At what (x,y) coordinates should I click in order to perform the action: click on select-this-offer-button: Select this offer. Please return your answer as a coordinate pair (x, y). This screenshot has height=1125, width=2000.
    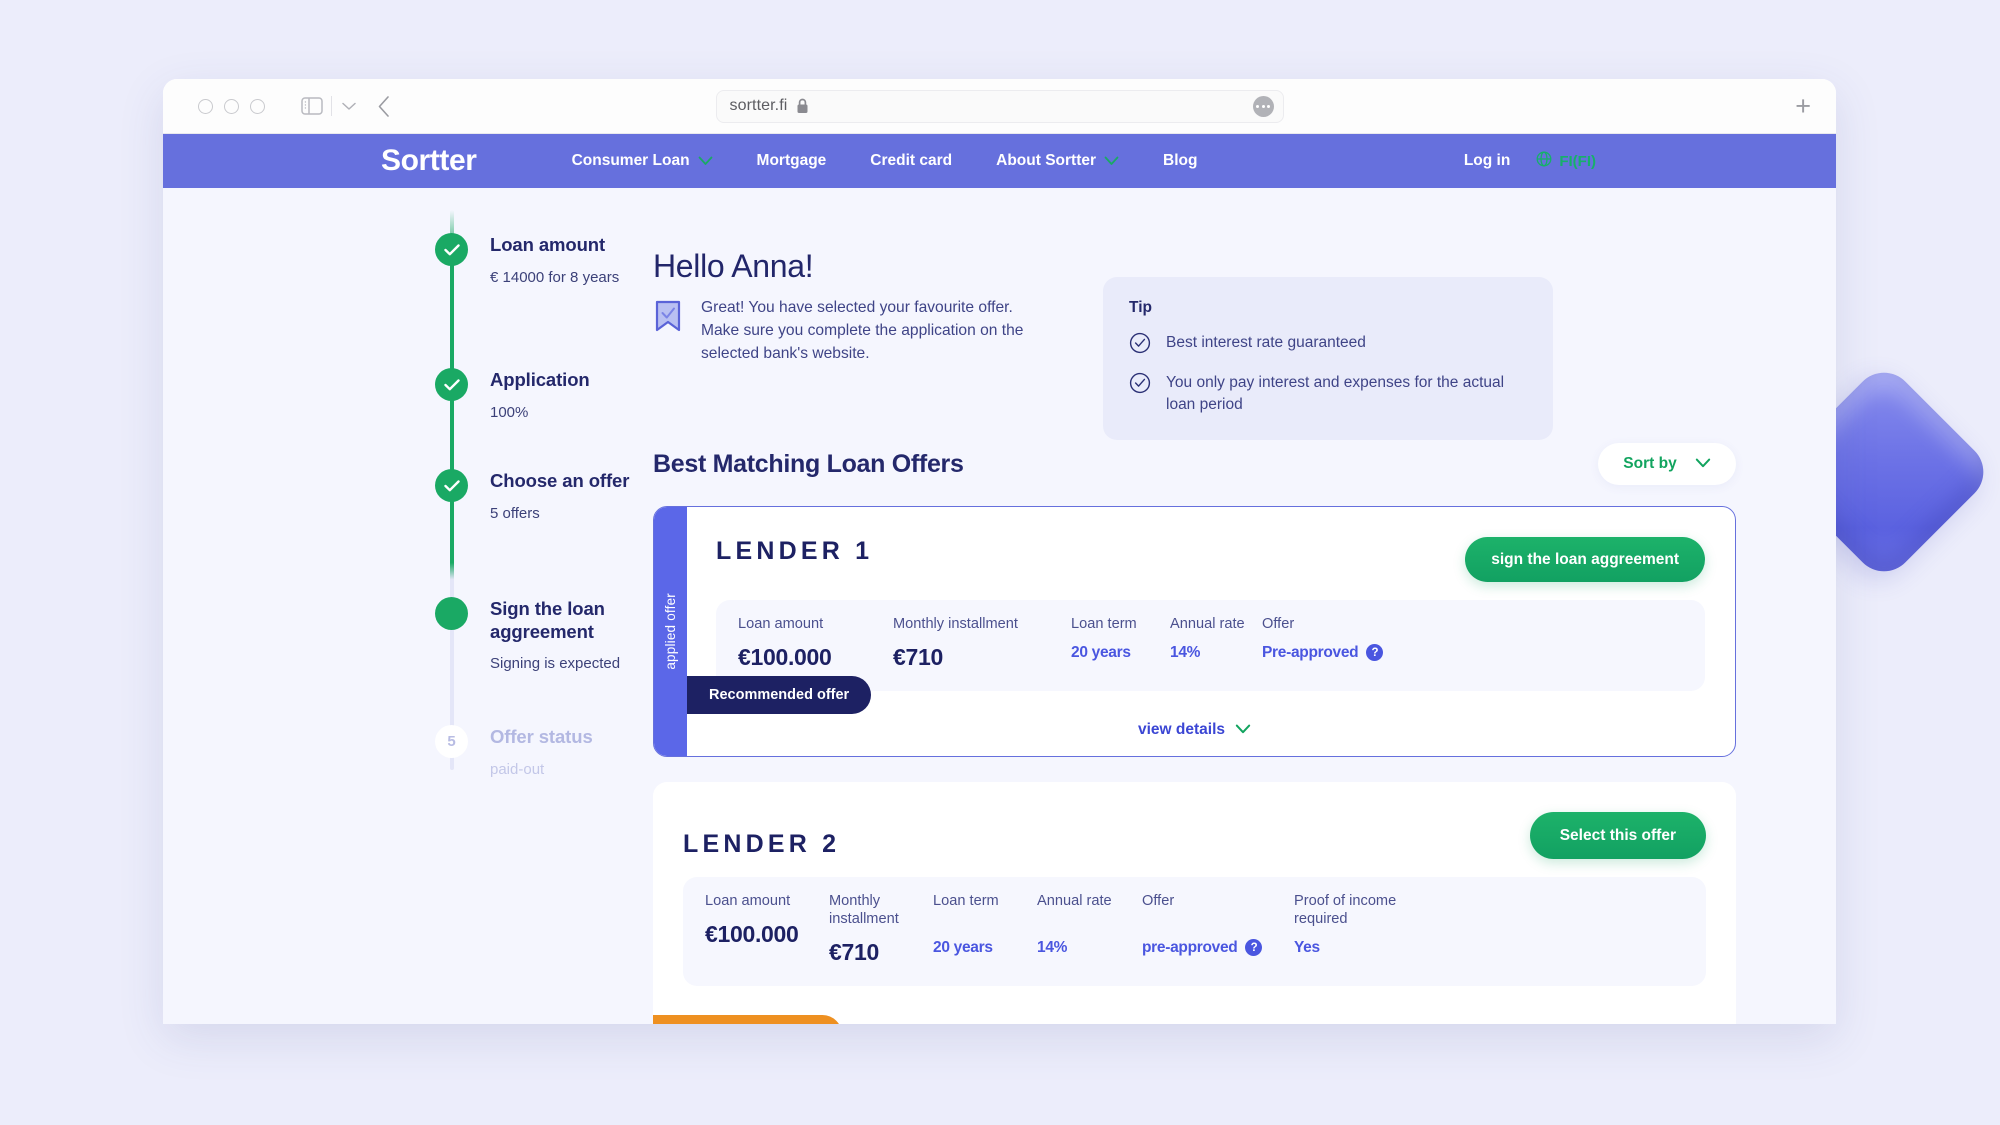
    Looking at the image, I should click on (1617, 835).